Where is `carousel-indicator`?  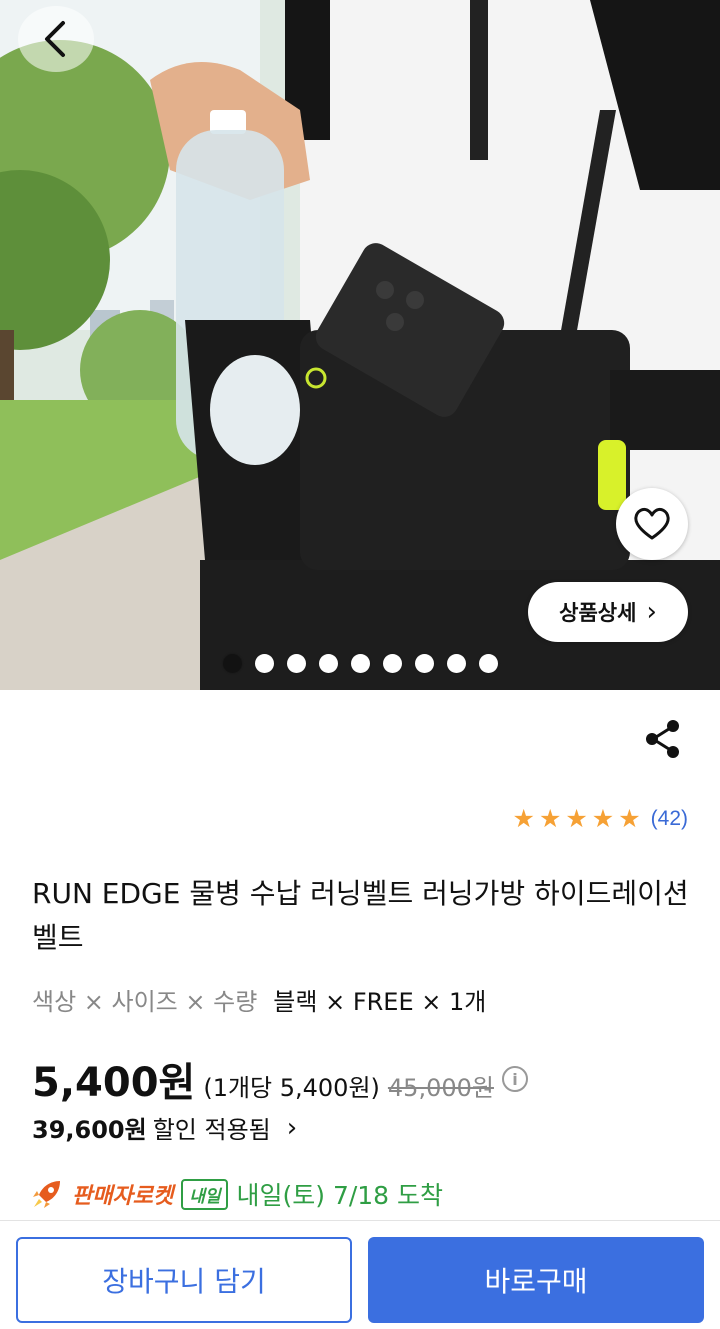 carousel-indicator is located at coordinates (360, 665).